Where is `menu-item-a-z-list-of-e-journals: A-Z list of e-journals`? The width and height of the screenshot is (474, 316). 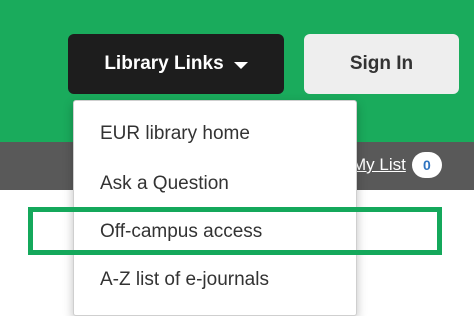
menu-item-a-z-list-of-e-journals: A-Z list of e-journals is located at coordinates (184, 280).